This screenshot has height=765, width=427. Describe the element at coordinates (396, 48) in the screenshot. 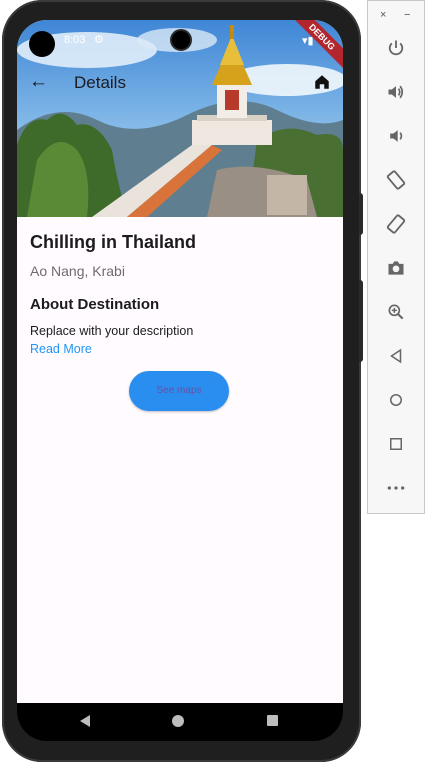

I see `power-icon` at that location.